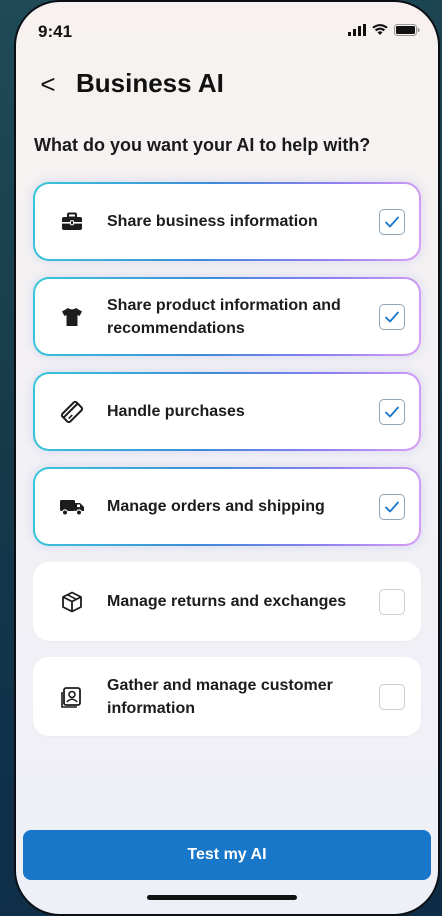 This screenshot has width=442, height=916. Describe the element at coordinates (357, 30) in the screenshot. I see `signal-icon` at that location.